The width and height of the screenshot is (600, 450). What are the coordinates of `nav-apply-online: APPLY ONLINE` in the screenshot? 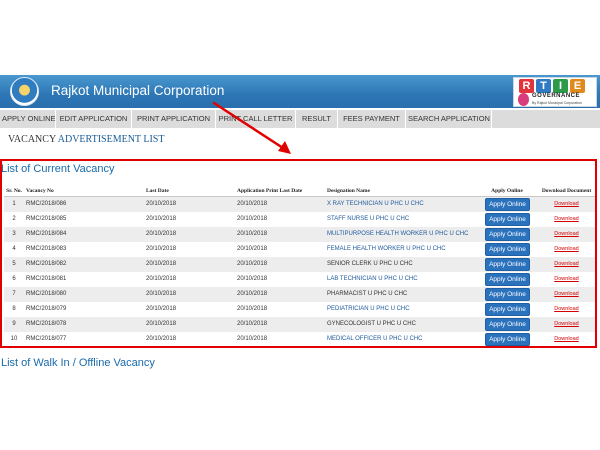 It's located at (28, 119).